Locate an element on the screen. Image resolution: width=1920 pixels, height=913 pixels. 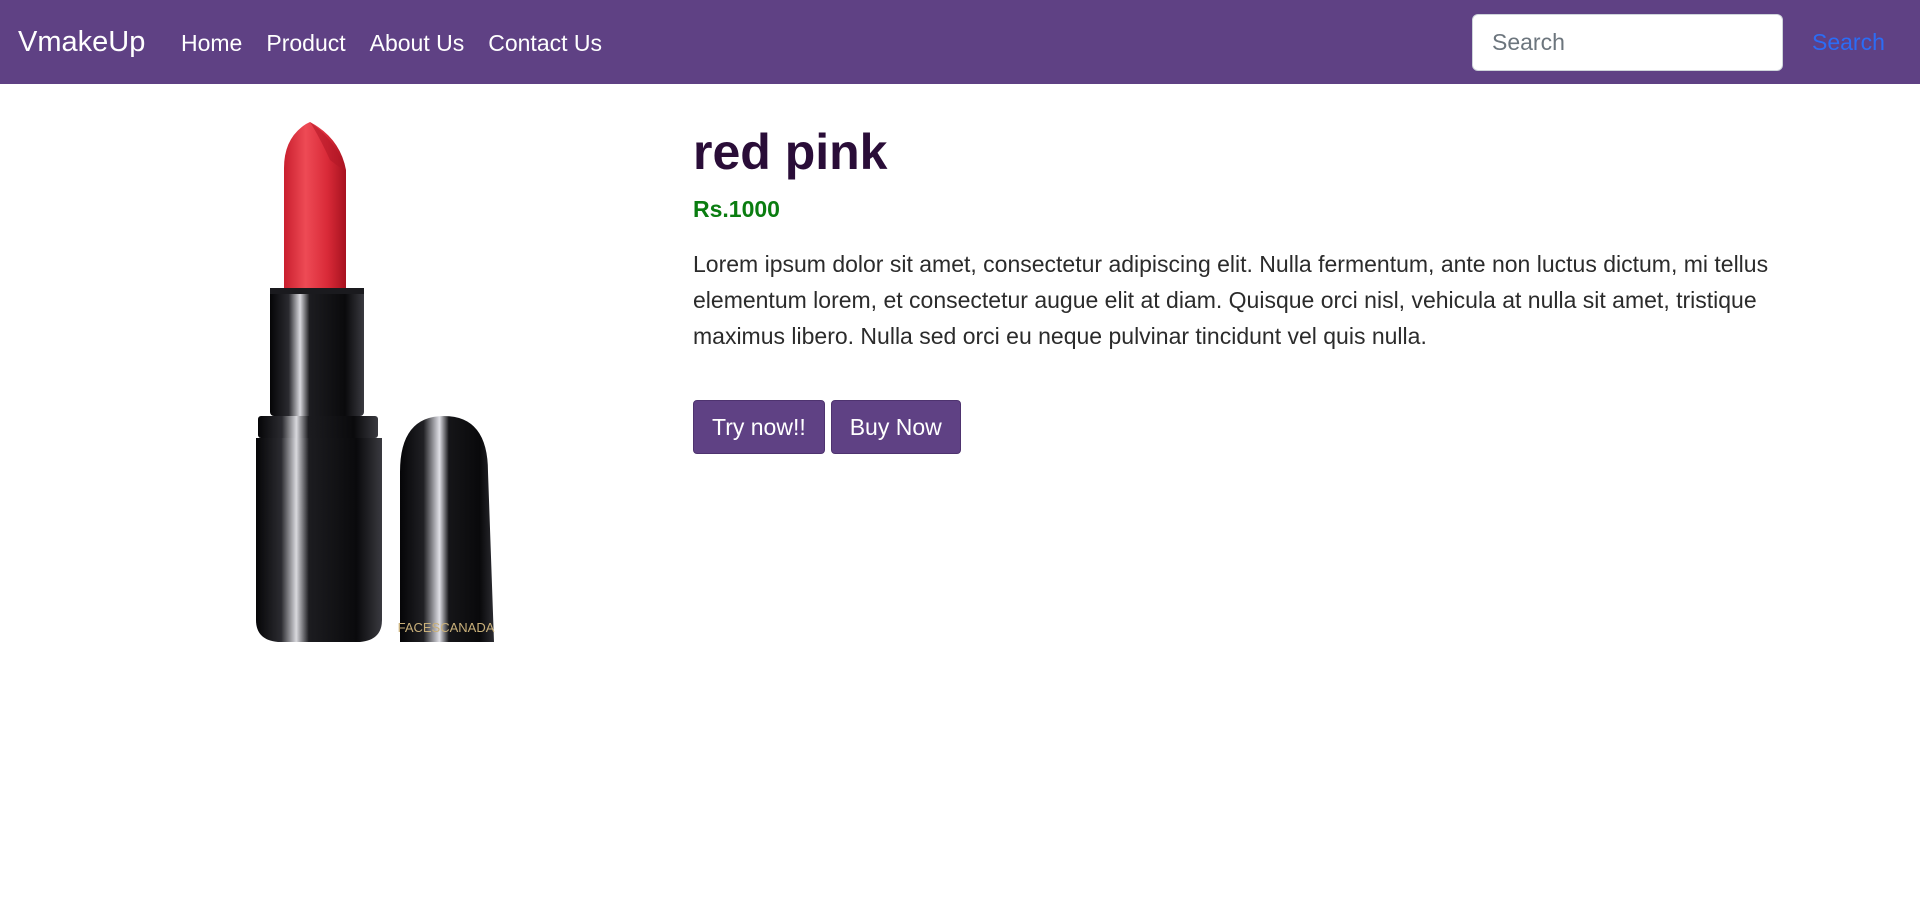
buy-now-button: Buy Now is located at coordinates (895, 427).